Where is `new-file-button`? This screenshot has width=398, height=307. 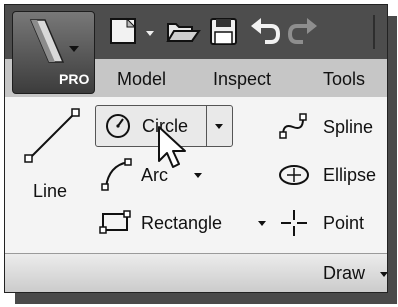 new-file-button is located at coordinates (133, 32).